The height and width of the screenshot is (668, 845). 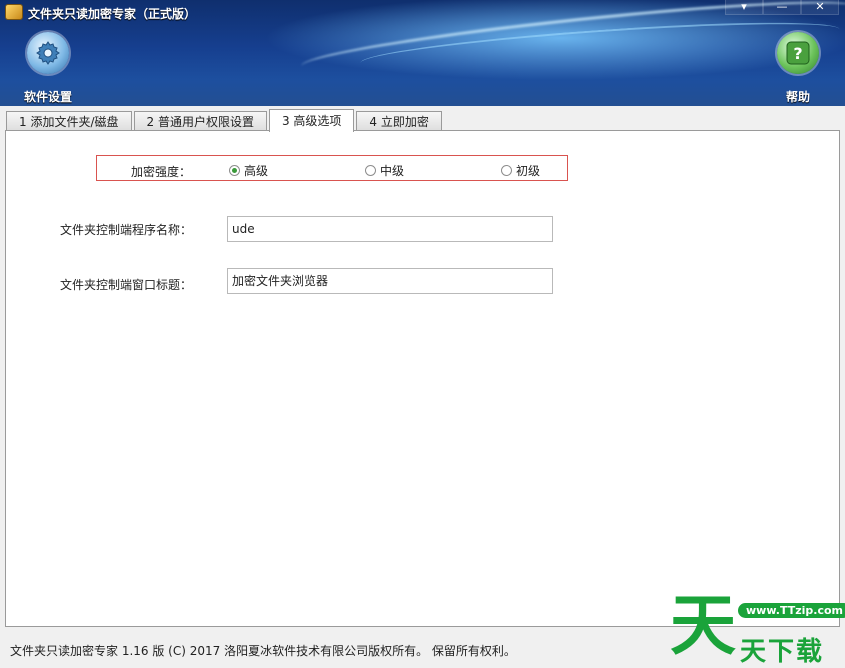 What do you see at coordinates (392, 171) in the screenshot?
I see `strength-medium-label: 中级` at bounding box center [392, 171].